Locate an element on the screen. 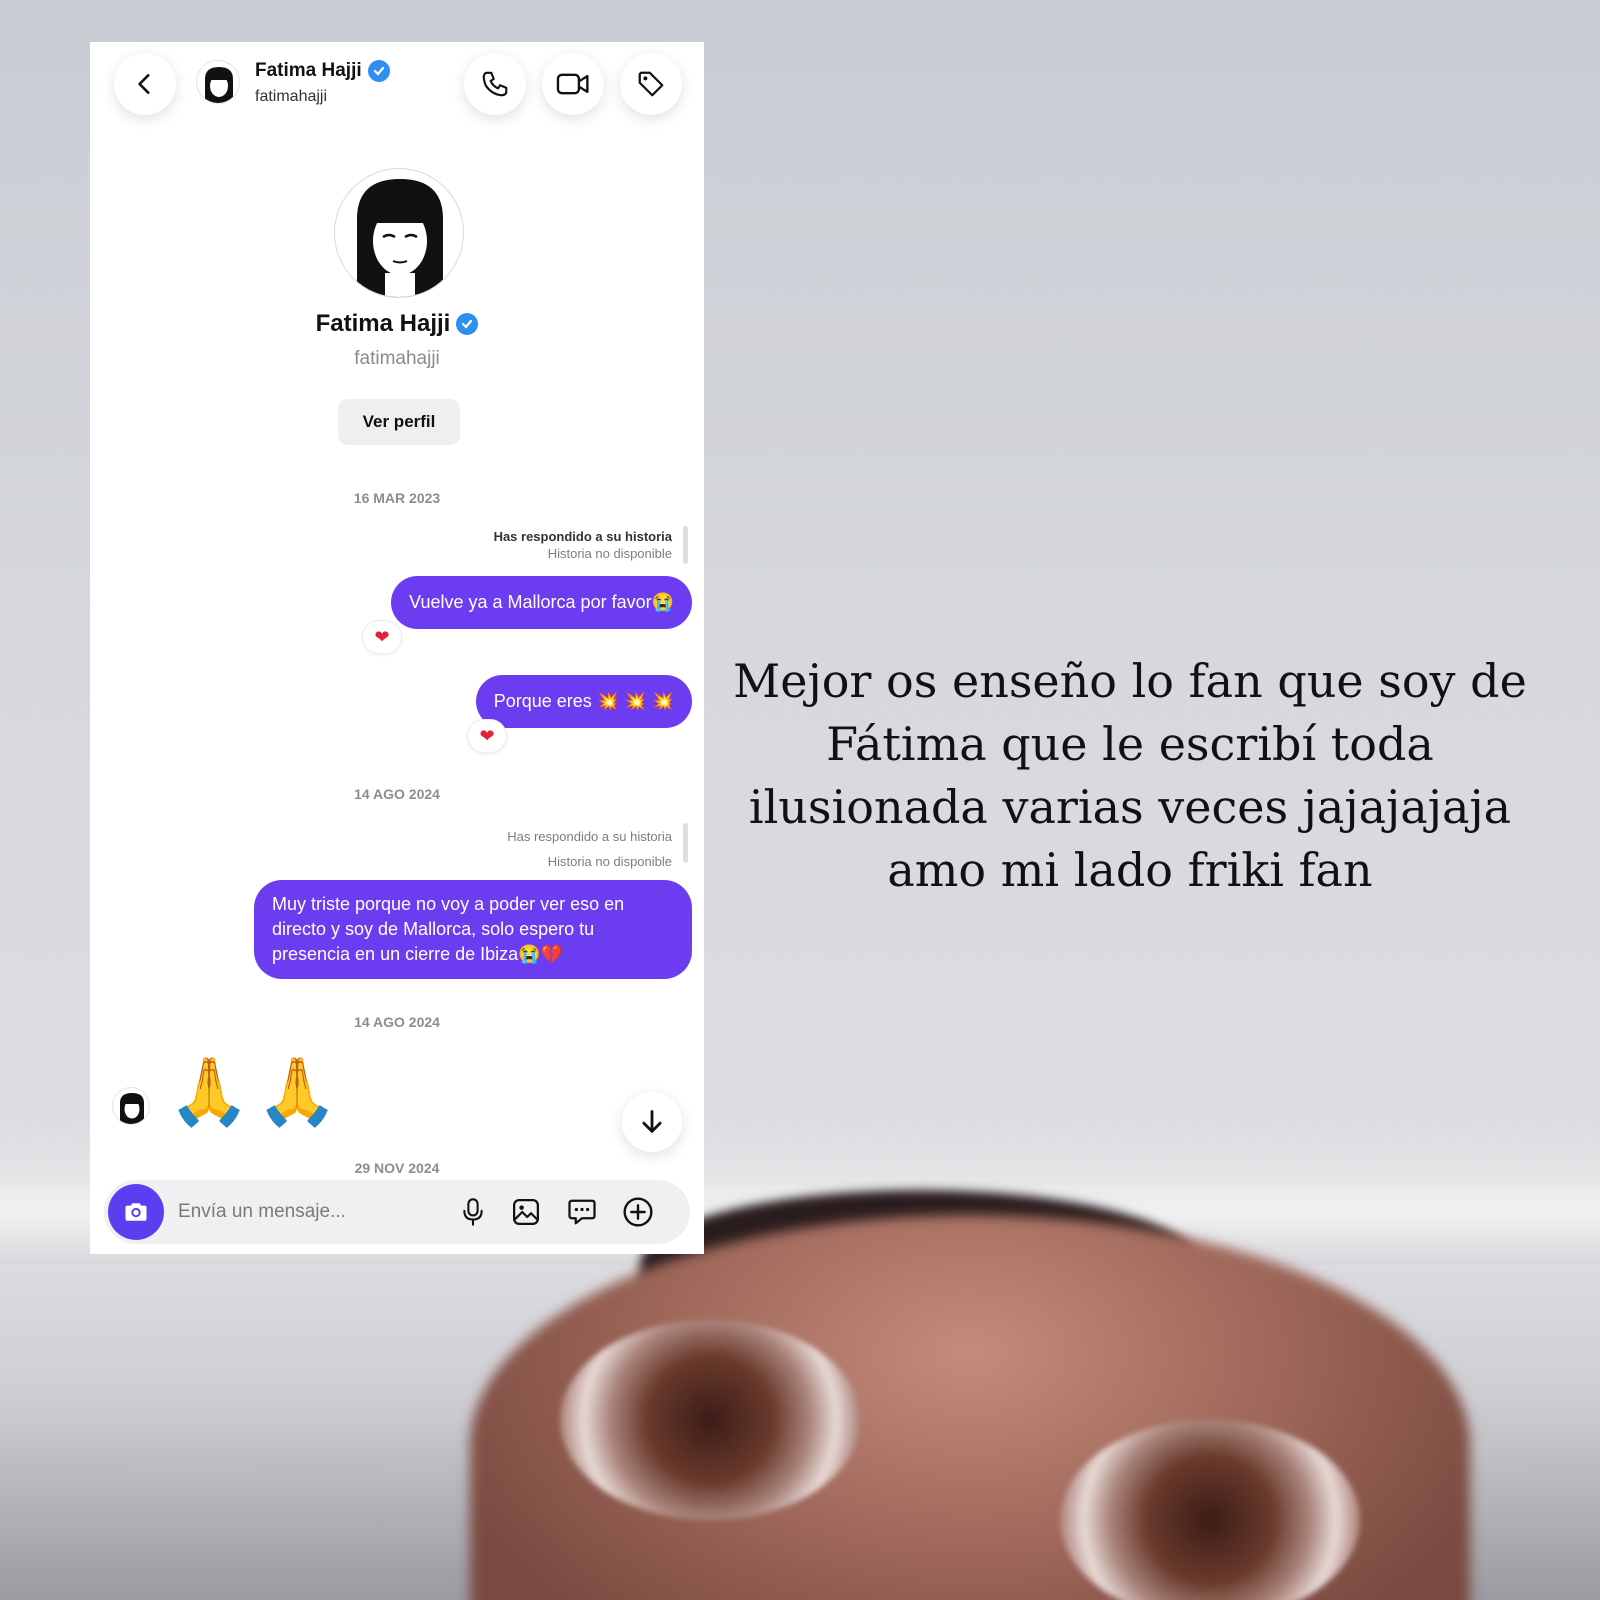  scroll-to-bottom-button is located at coordinates (652, 1122).